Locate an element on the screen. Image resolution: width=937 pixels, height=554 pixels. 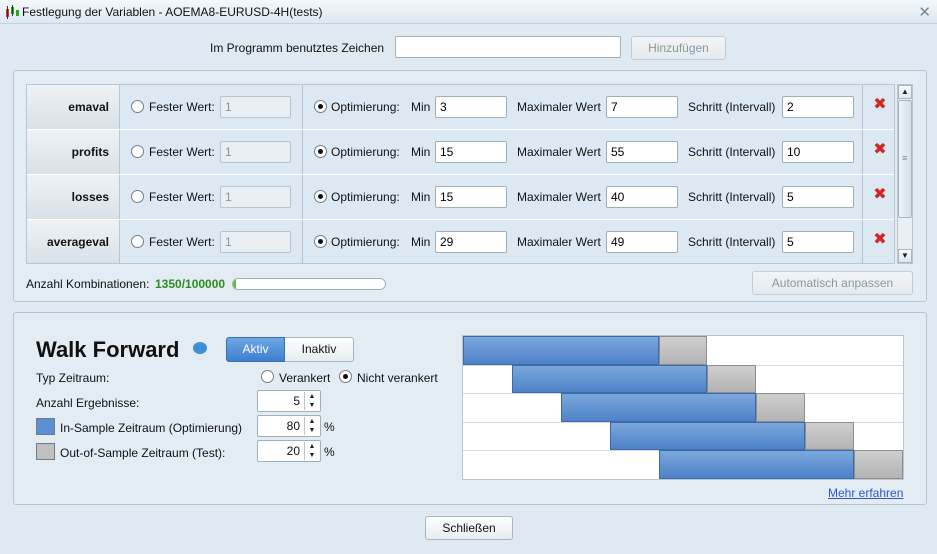
results-value: 5 is located at coordinates (296, 401).